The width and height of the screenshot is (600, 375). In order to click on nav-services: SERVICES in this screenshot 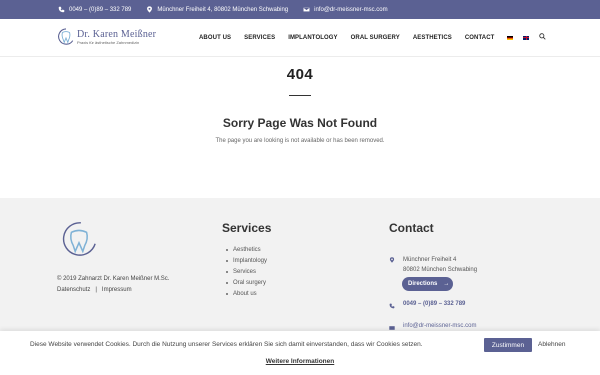, I will do `click(259, 38)`.